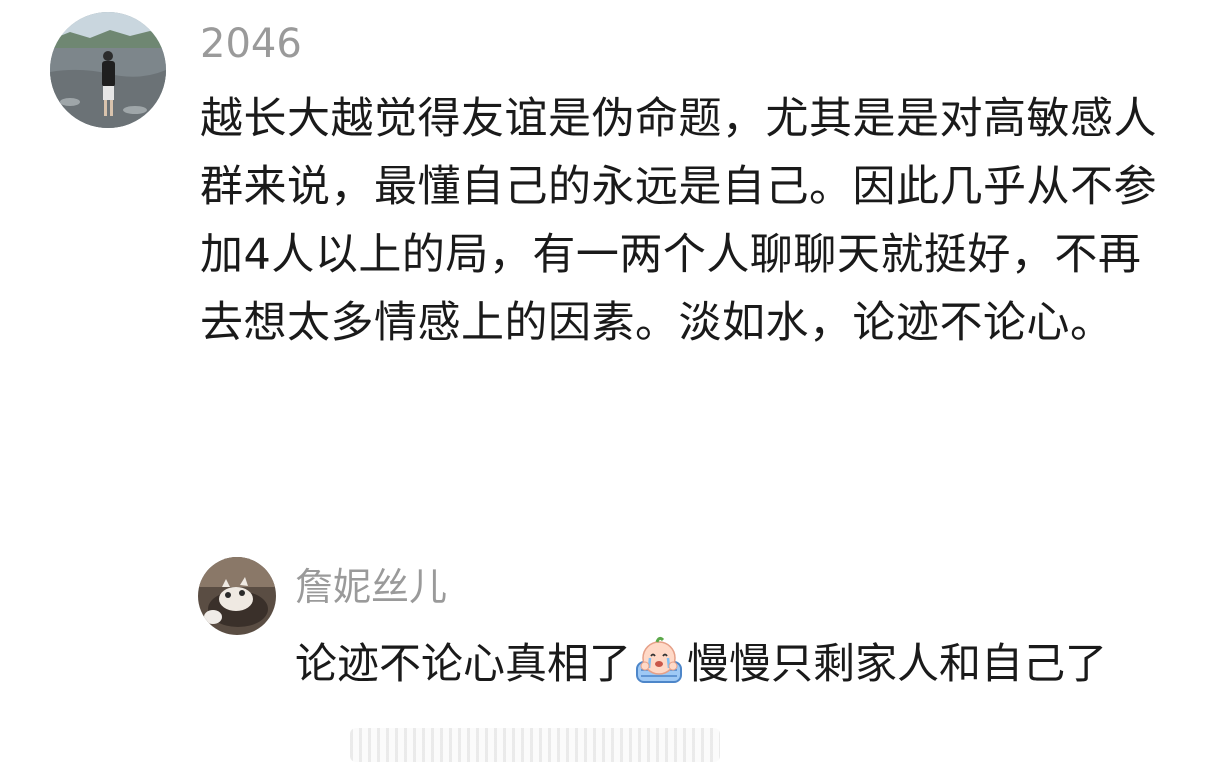 The width and height of the screenshot is (1220, 783). I want to click on reply-text-part: 论迹不论心真相了, so click(463, 663).